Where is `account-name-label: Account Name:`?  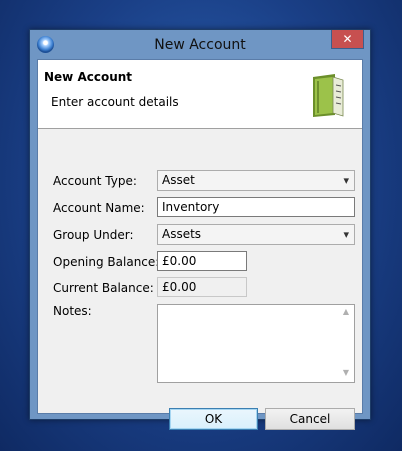 account-name-label: Account Name: is located at coordinates (99, 208).